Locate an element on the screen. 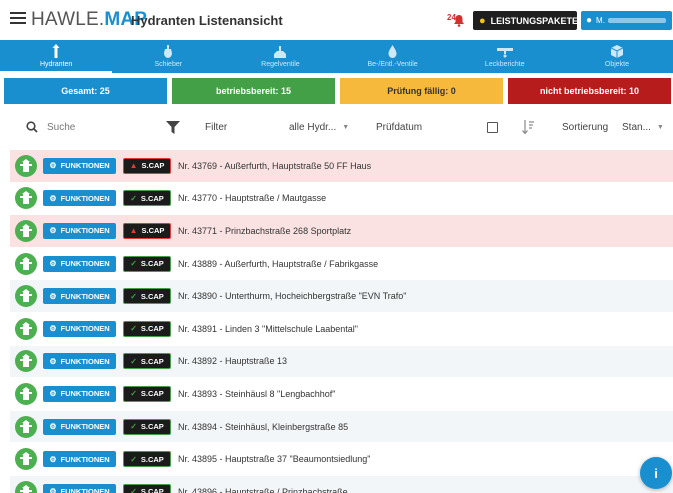 The image size is (673, 493). info-button: i is located at coordinates (656, 473).